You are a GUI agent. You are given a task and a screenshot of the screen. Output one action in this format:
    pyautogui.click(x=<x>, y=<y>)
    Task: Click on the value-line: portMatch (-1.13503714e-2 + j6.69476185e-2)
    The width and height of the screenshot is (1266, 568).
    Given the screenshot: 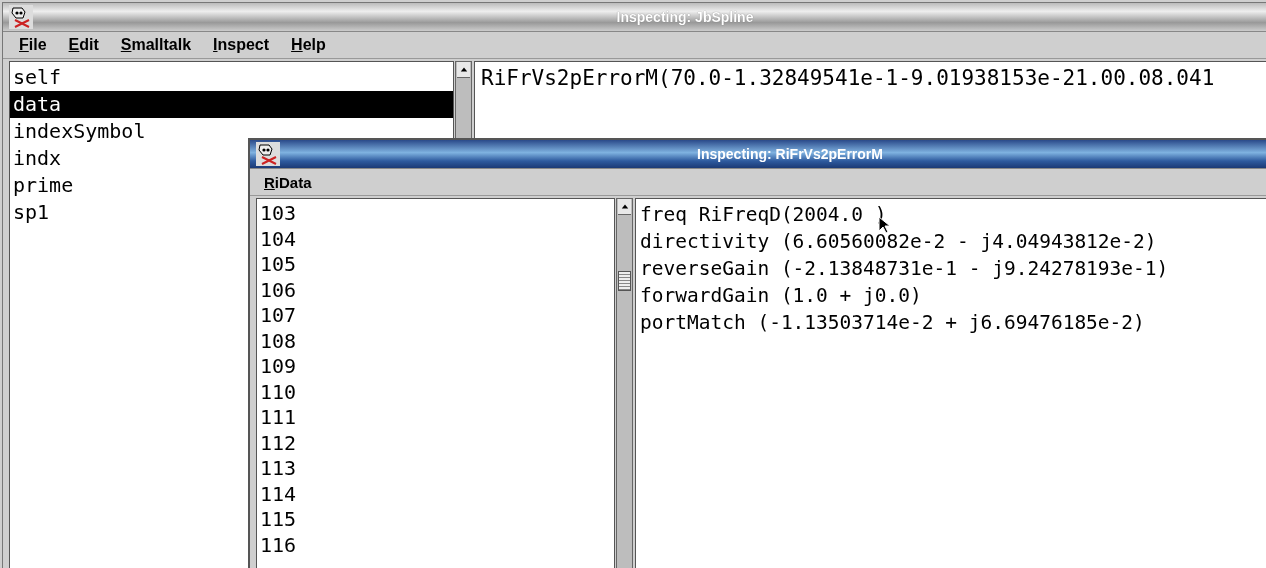 What is the action you would take?
    pyautogui.click(x=892, y=323)
    